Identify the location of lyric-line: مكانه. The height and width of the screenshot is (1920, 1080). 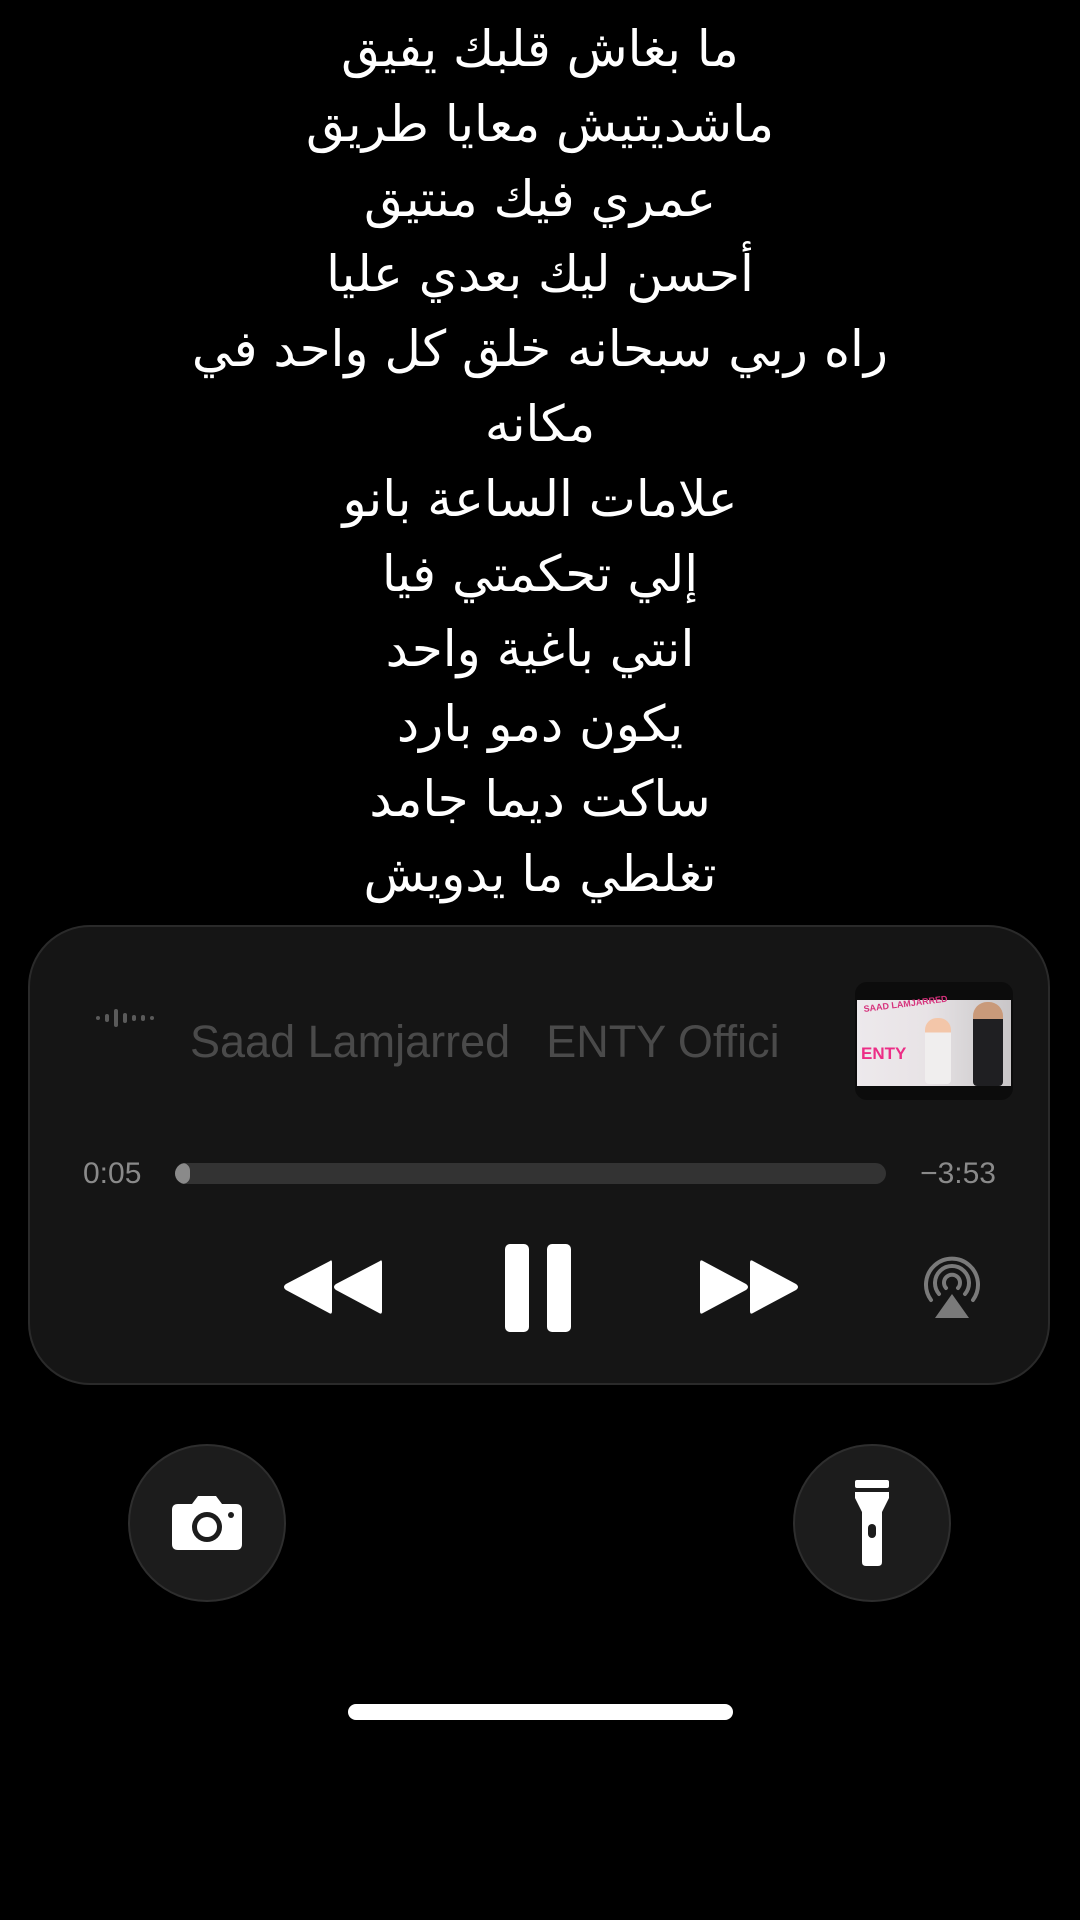
(540, 424).